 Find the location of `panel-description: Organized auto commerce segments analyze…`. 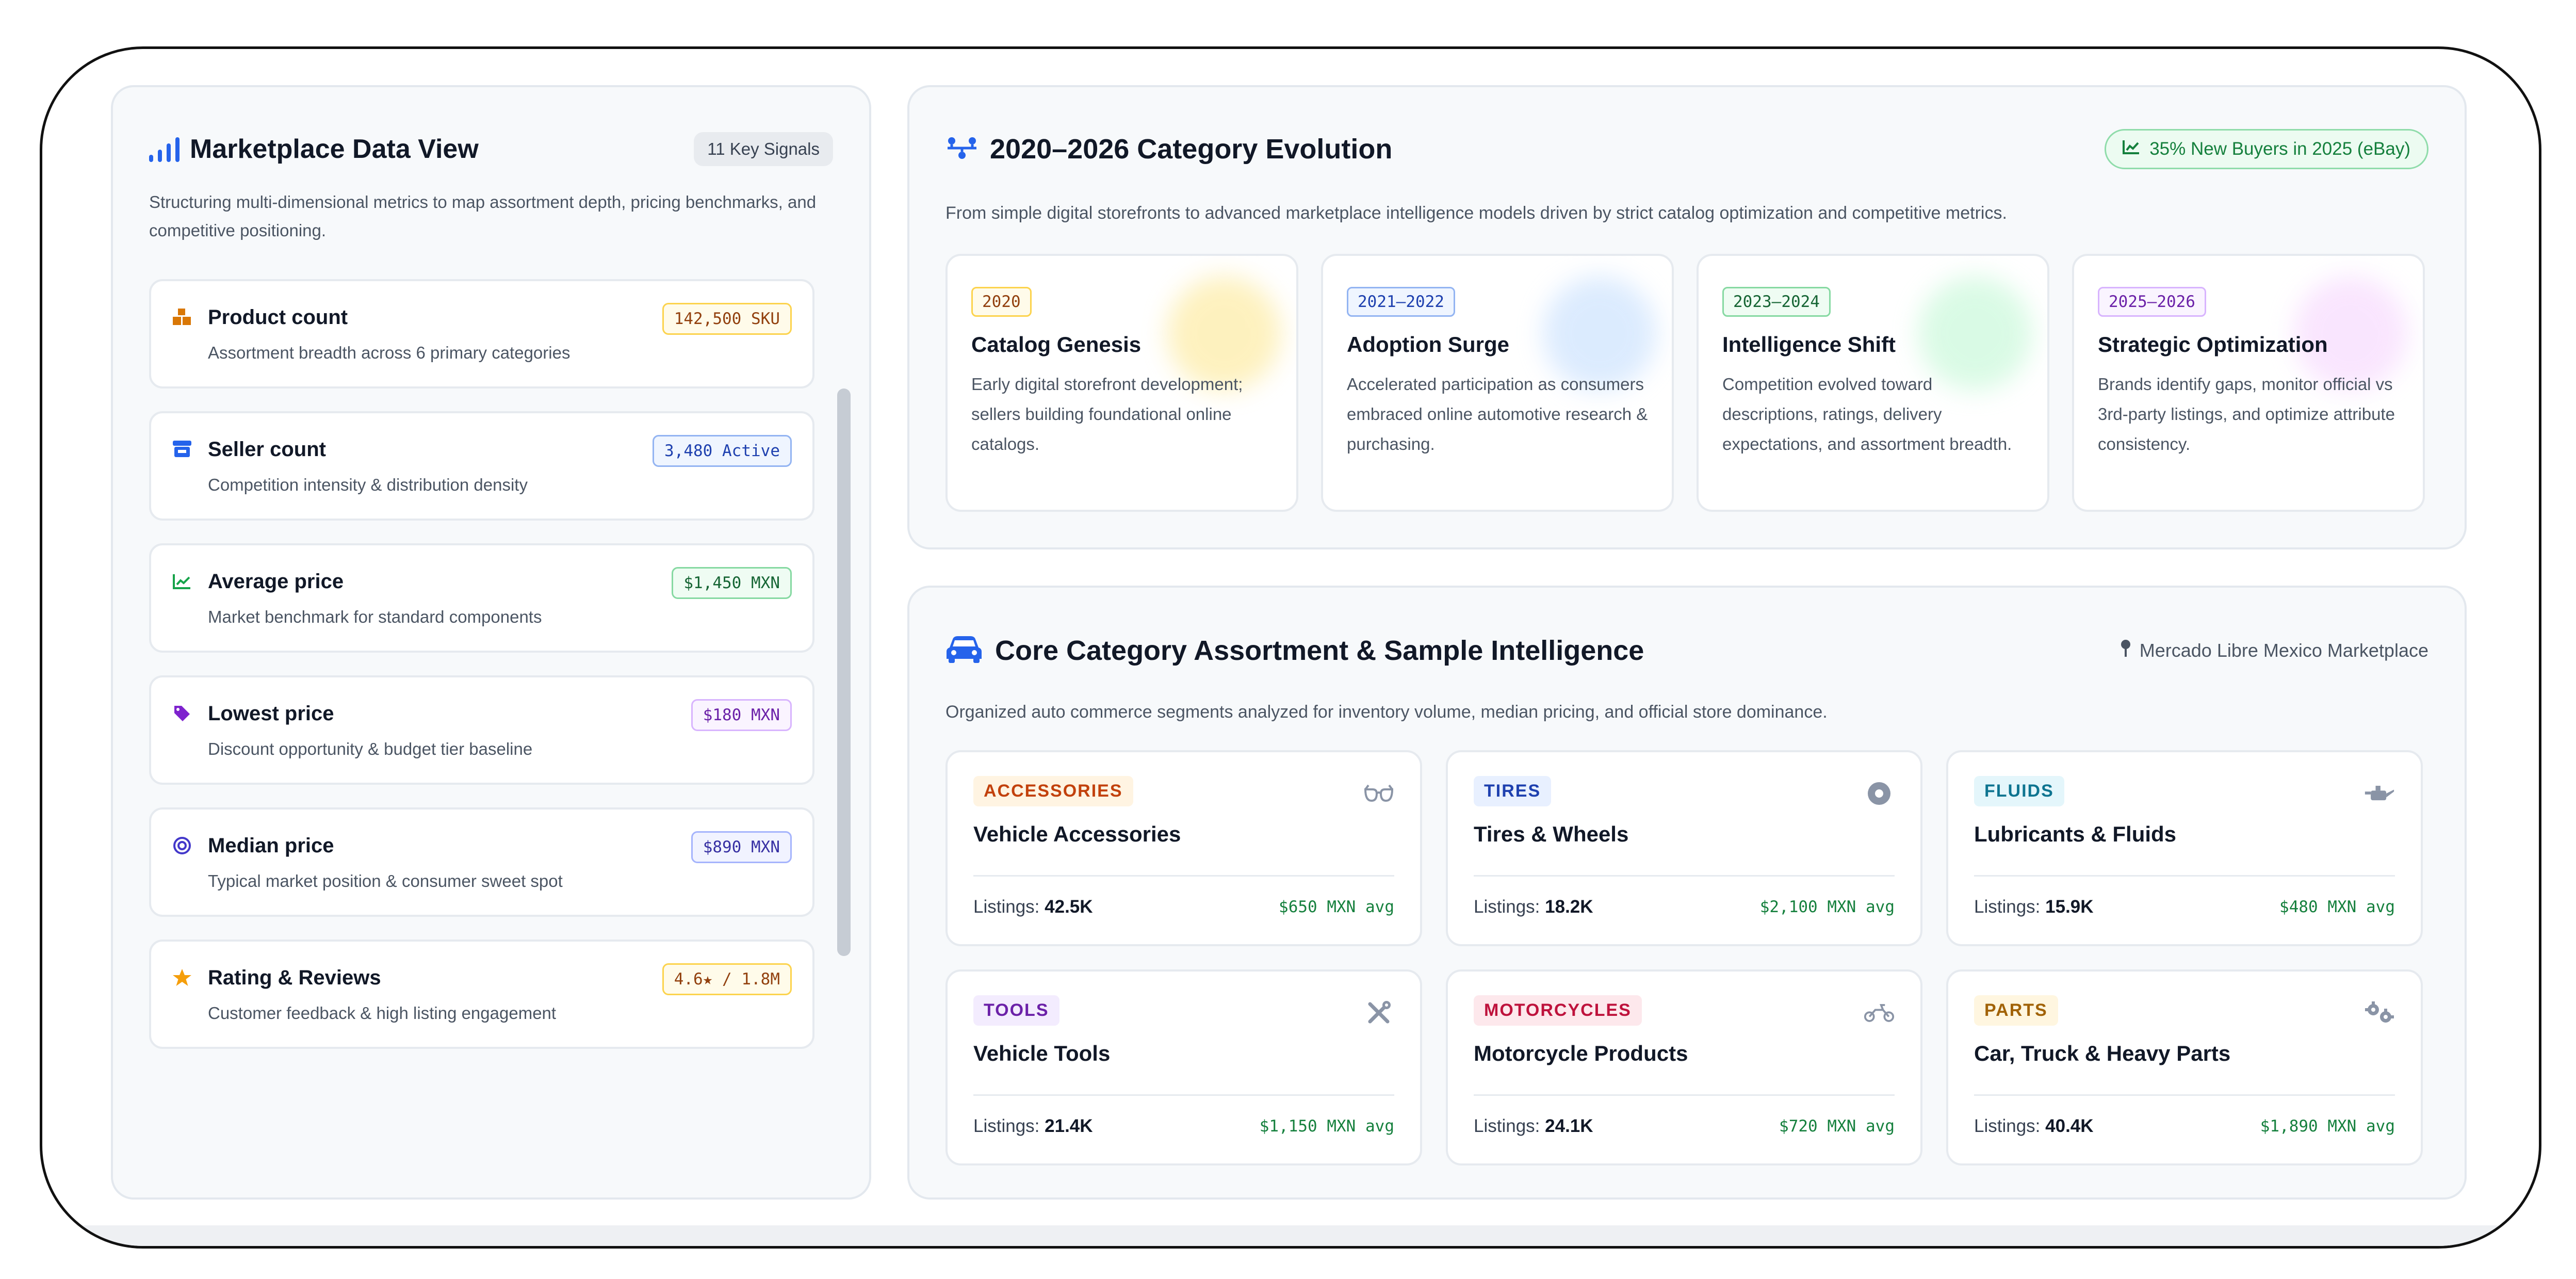

panel-description: Organized auto commerce segments analyze… is located at coordinates (1387, 712).